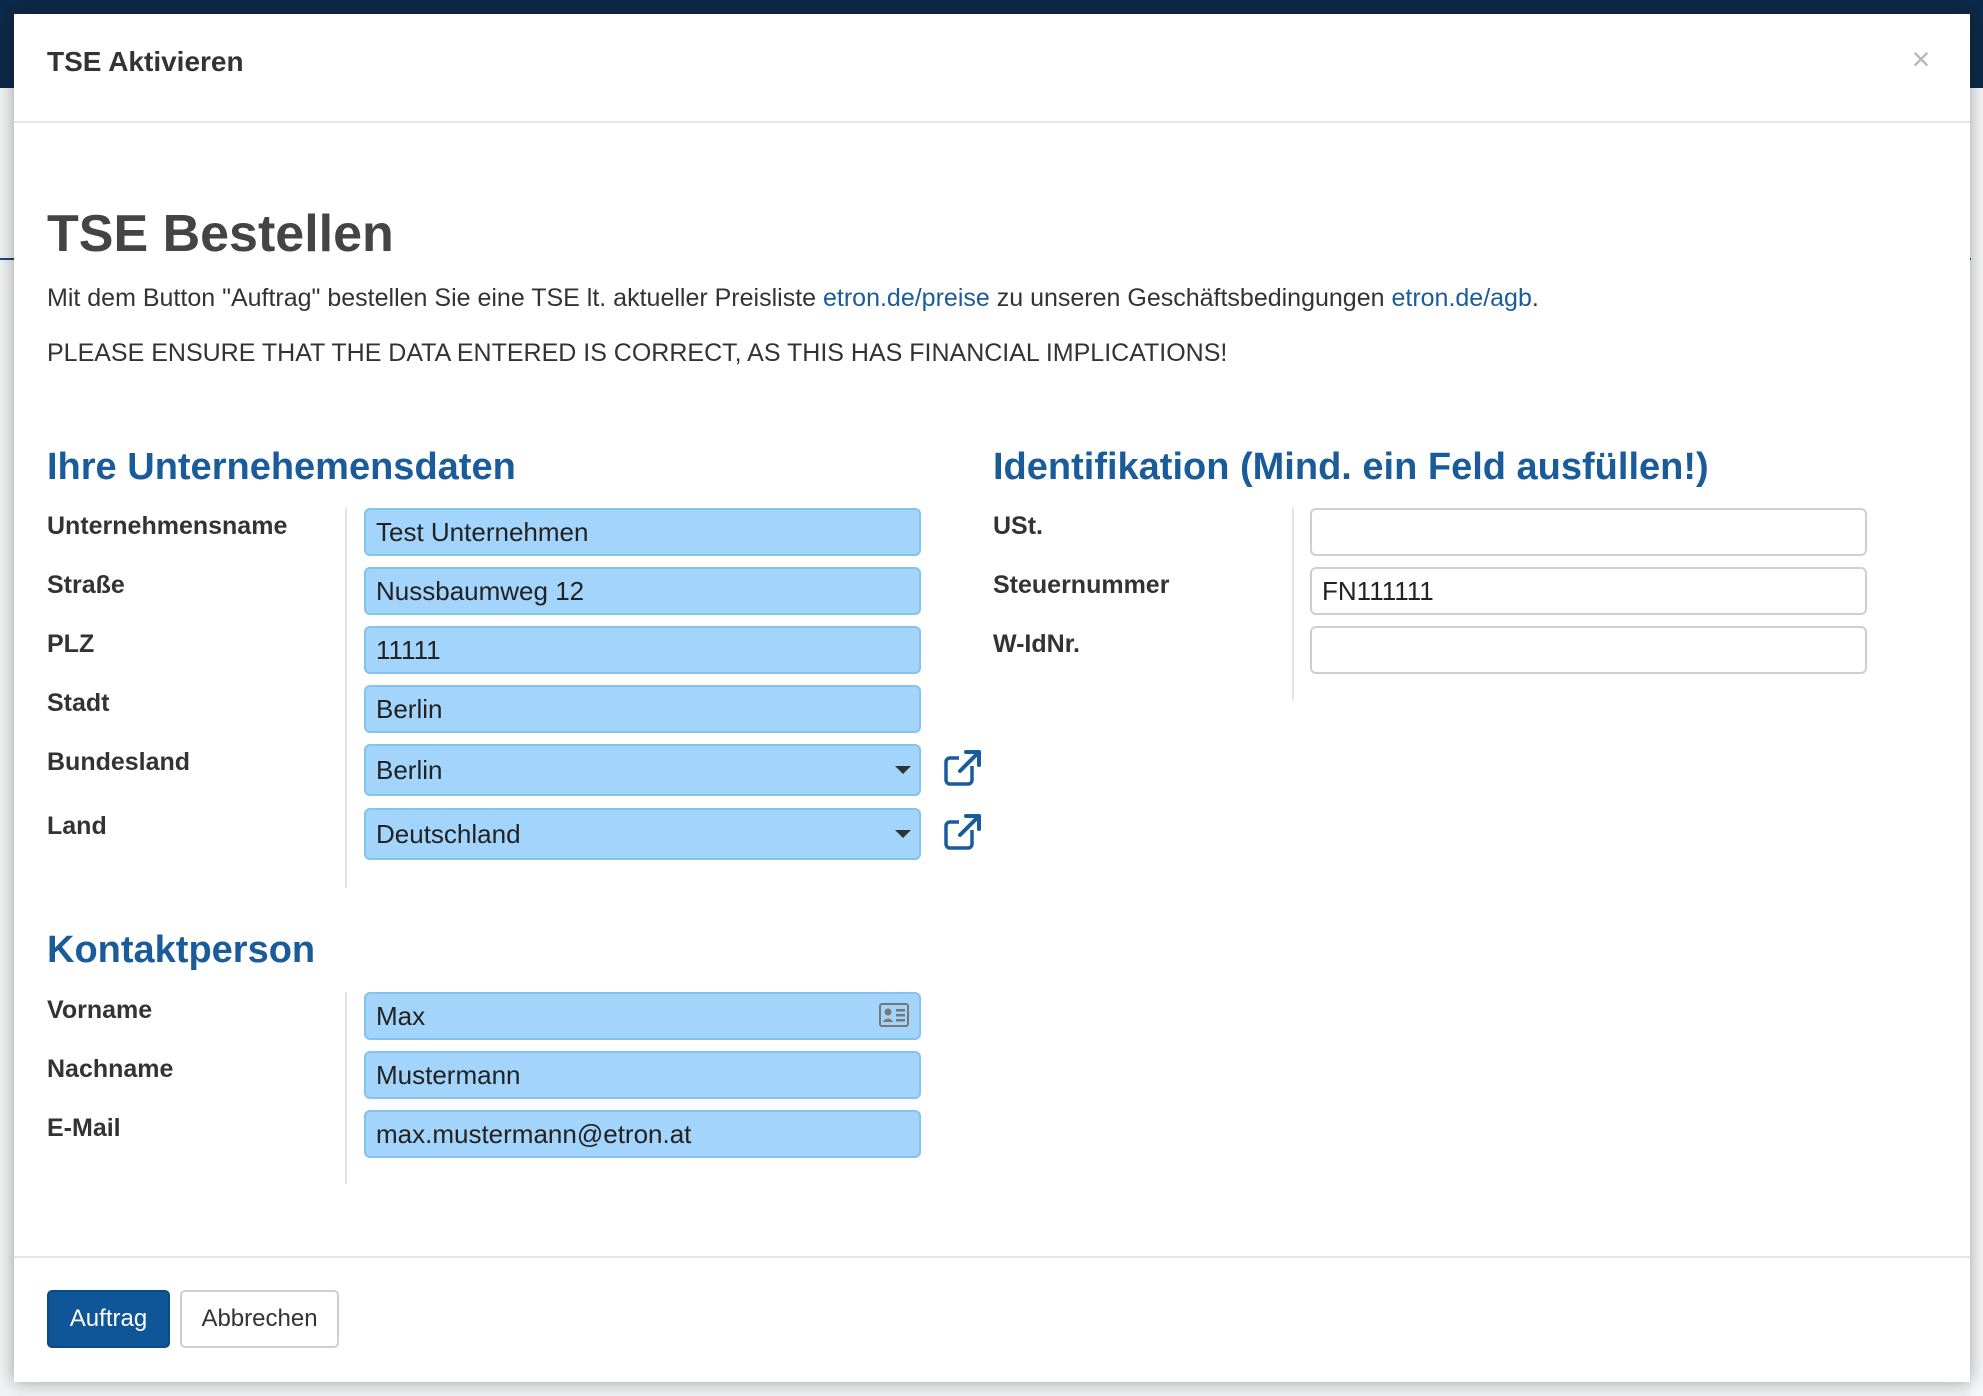  Describe the element at coordinates (1588, 650) in the screenshot. I see `business-id-input` at that location.